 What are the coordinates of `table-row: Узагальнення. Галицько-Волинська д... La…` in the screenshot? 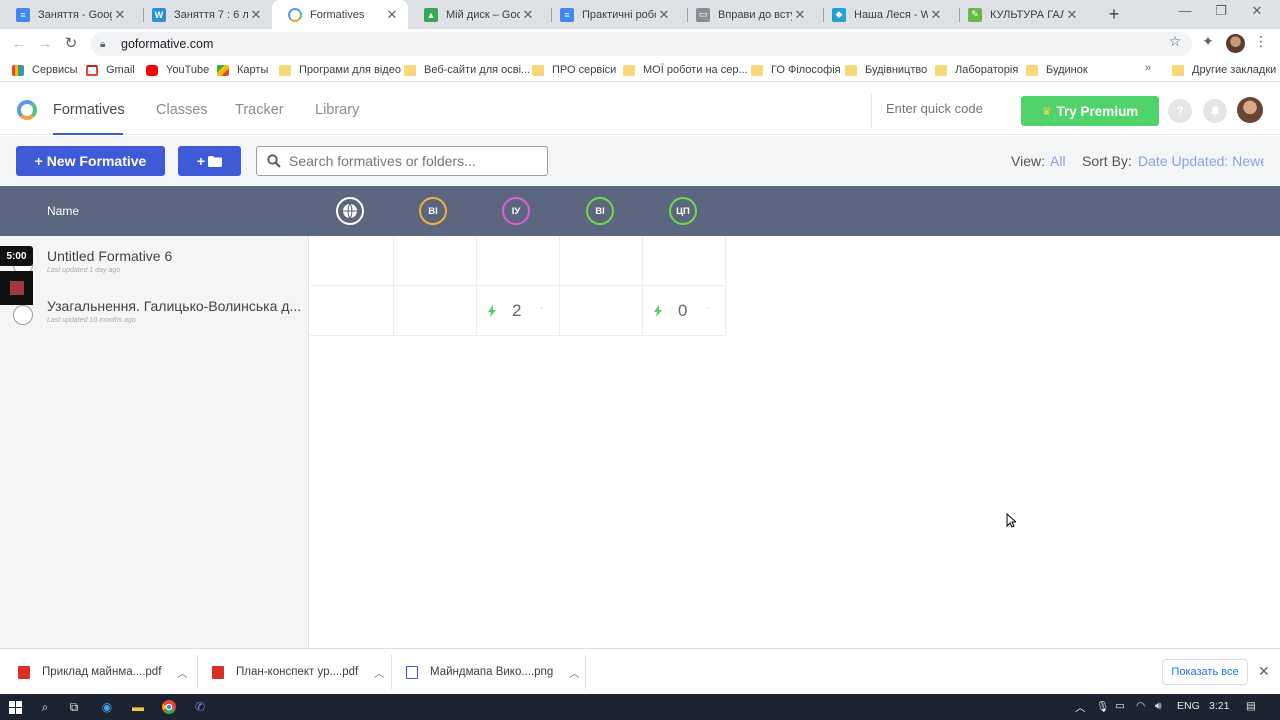 It's located at (154, 311).